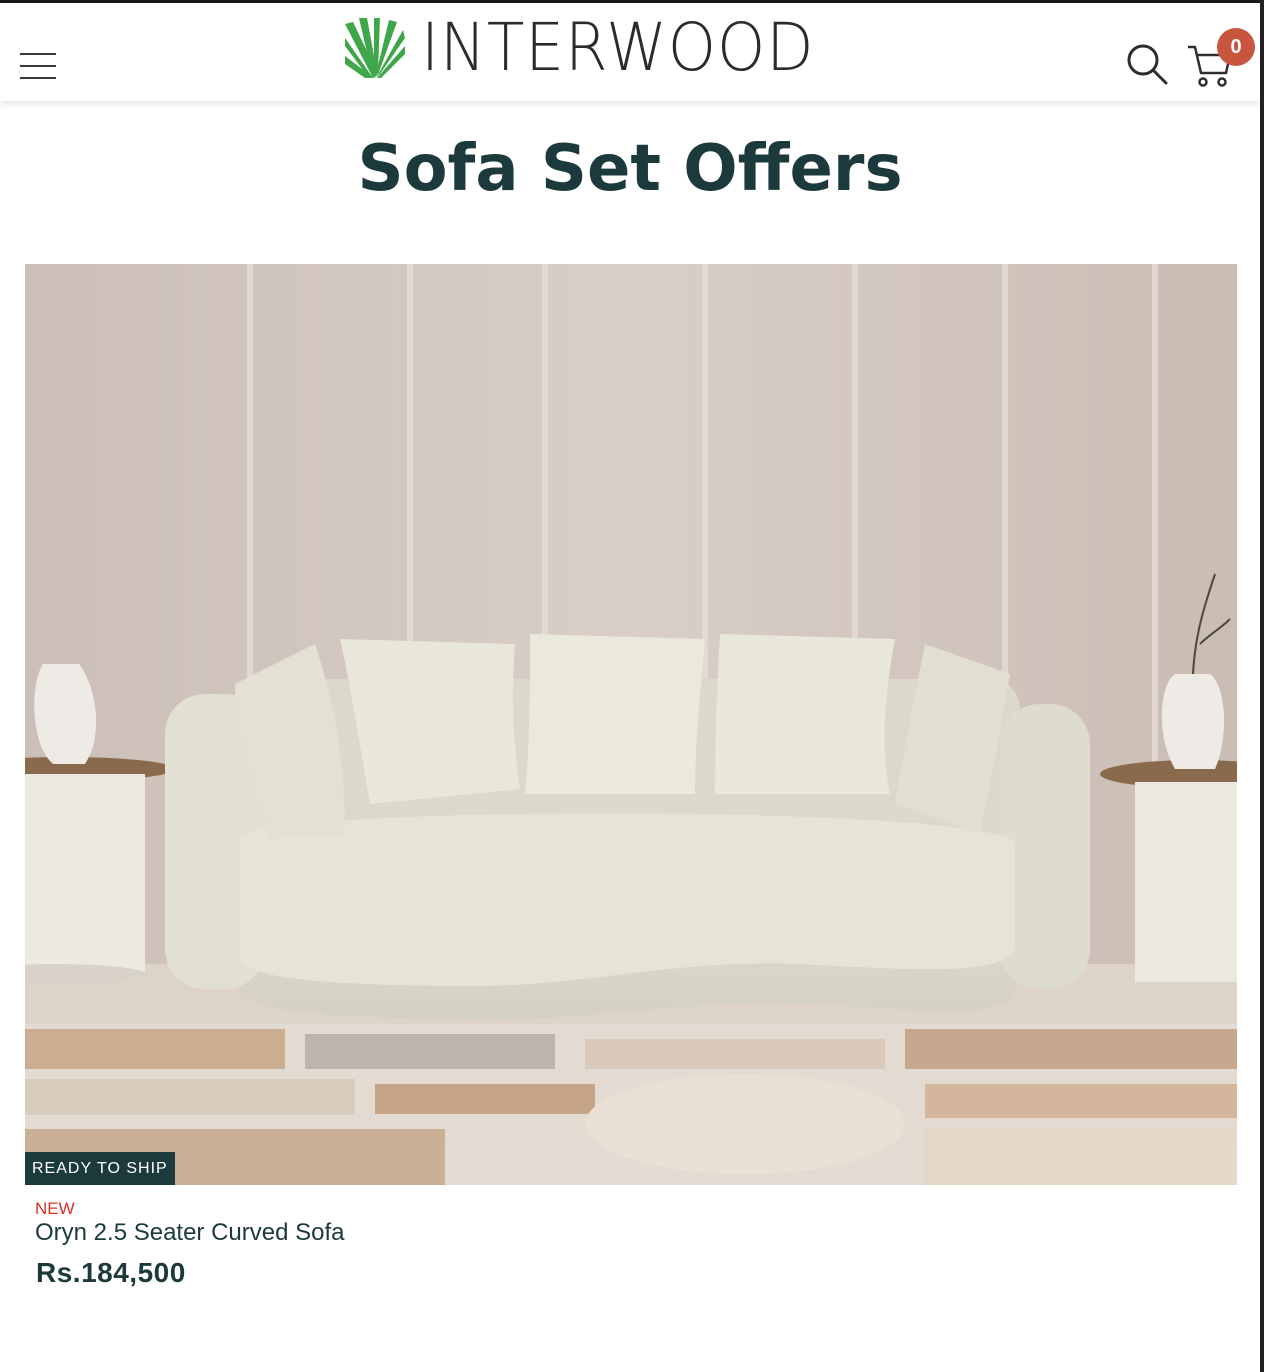  Describe the element at coordinates (630, 169) in the screenshot. I see `page-title: Sofa Set Offers` at that location.